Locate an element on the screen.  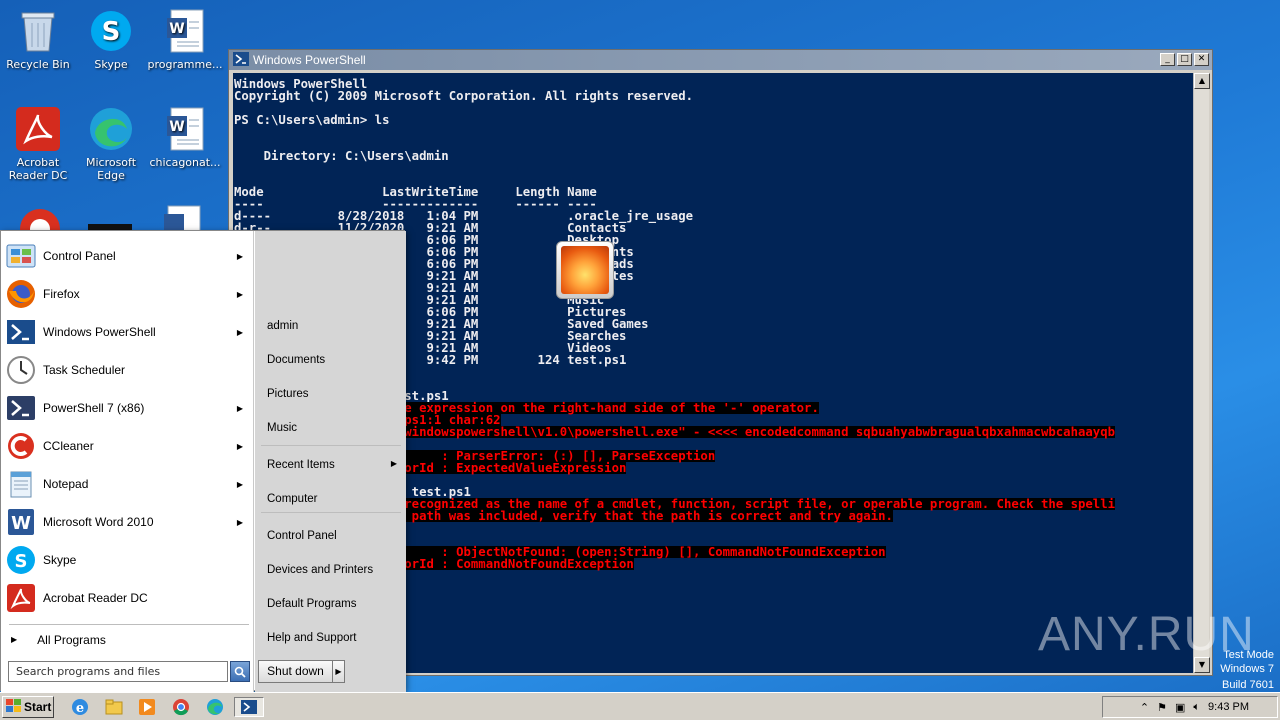
start-menu-item-label: Skype is located at coordinates (60, 560).